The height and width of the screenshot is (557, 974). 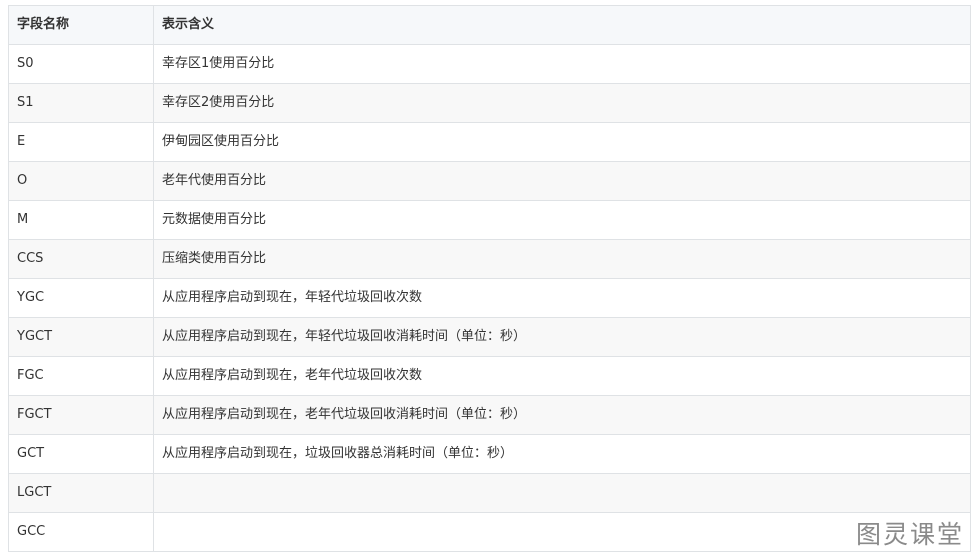 What do you see at coordinates (562, 376) in the screenshot?
I see `cell-meaning: 从应用程序启动到现在，老年代垃圾回收次数` at bounding box center [562, 376].